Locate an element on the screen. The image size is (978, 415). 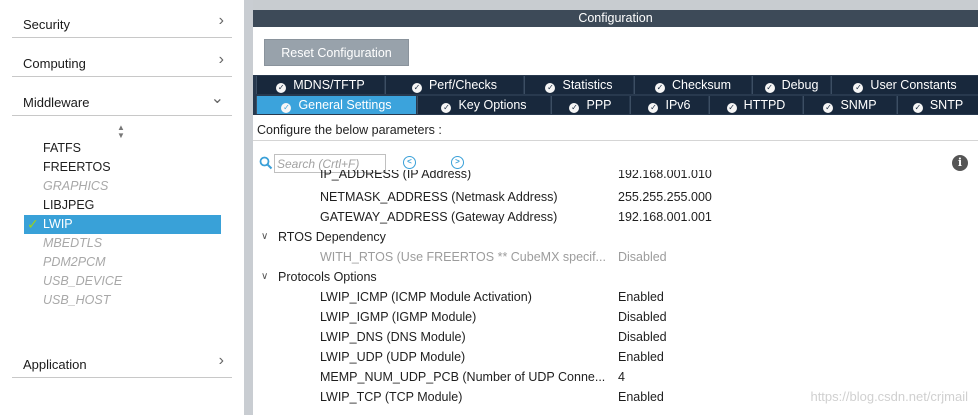
middleware-item-label: LIBJPEG is located at coordinates (69, 205).